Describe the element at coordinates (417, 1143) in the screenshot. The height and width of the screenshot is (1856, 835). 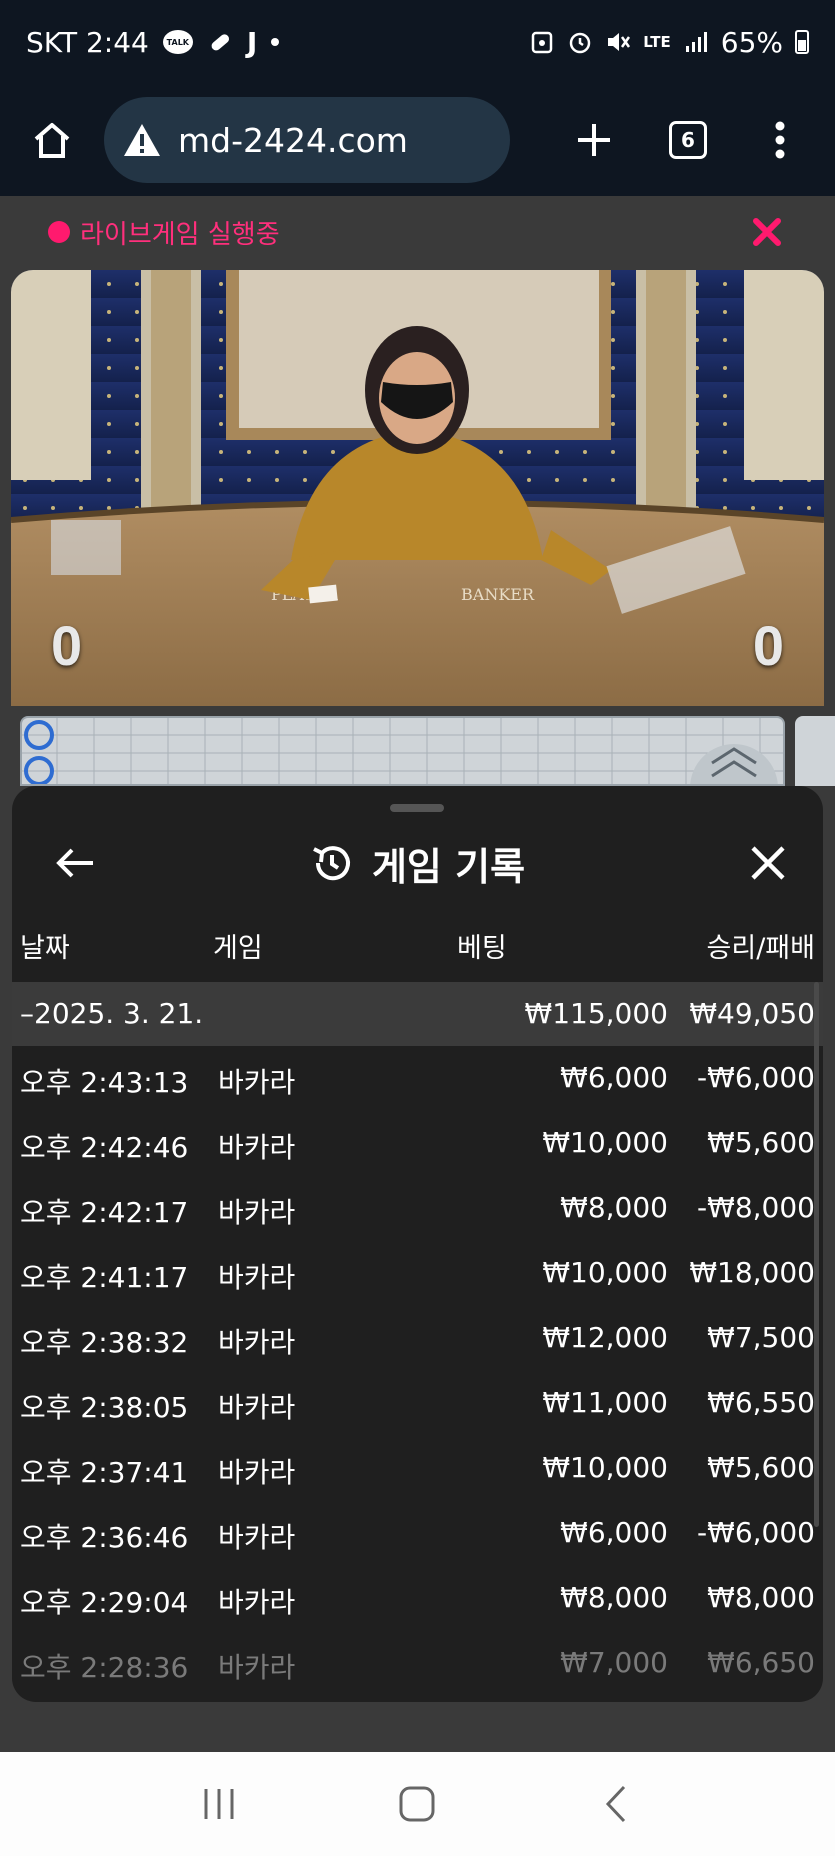
I see `history-row: 오후 2:42:46 바카라 ₩10,000 ₩5,600` at that location.